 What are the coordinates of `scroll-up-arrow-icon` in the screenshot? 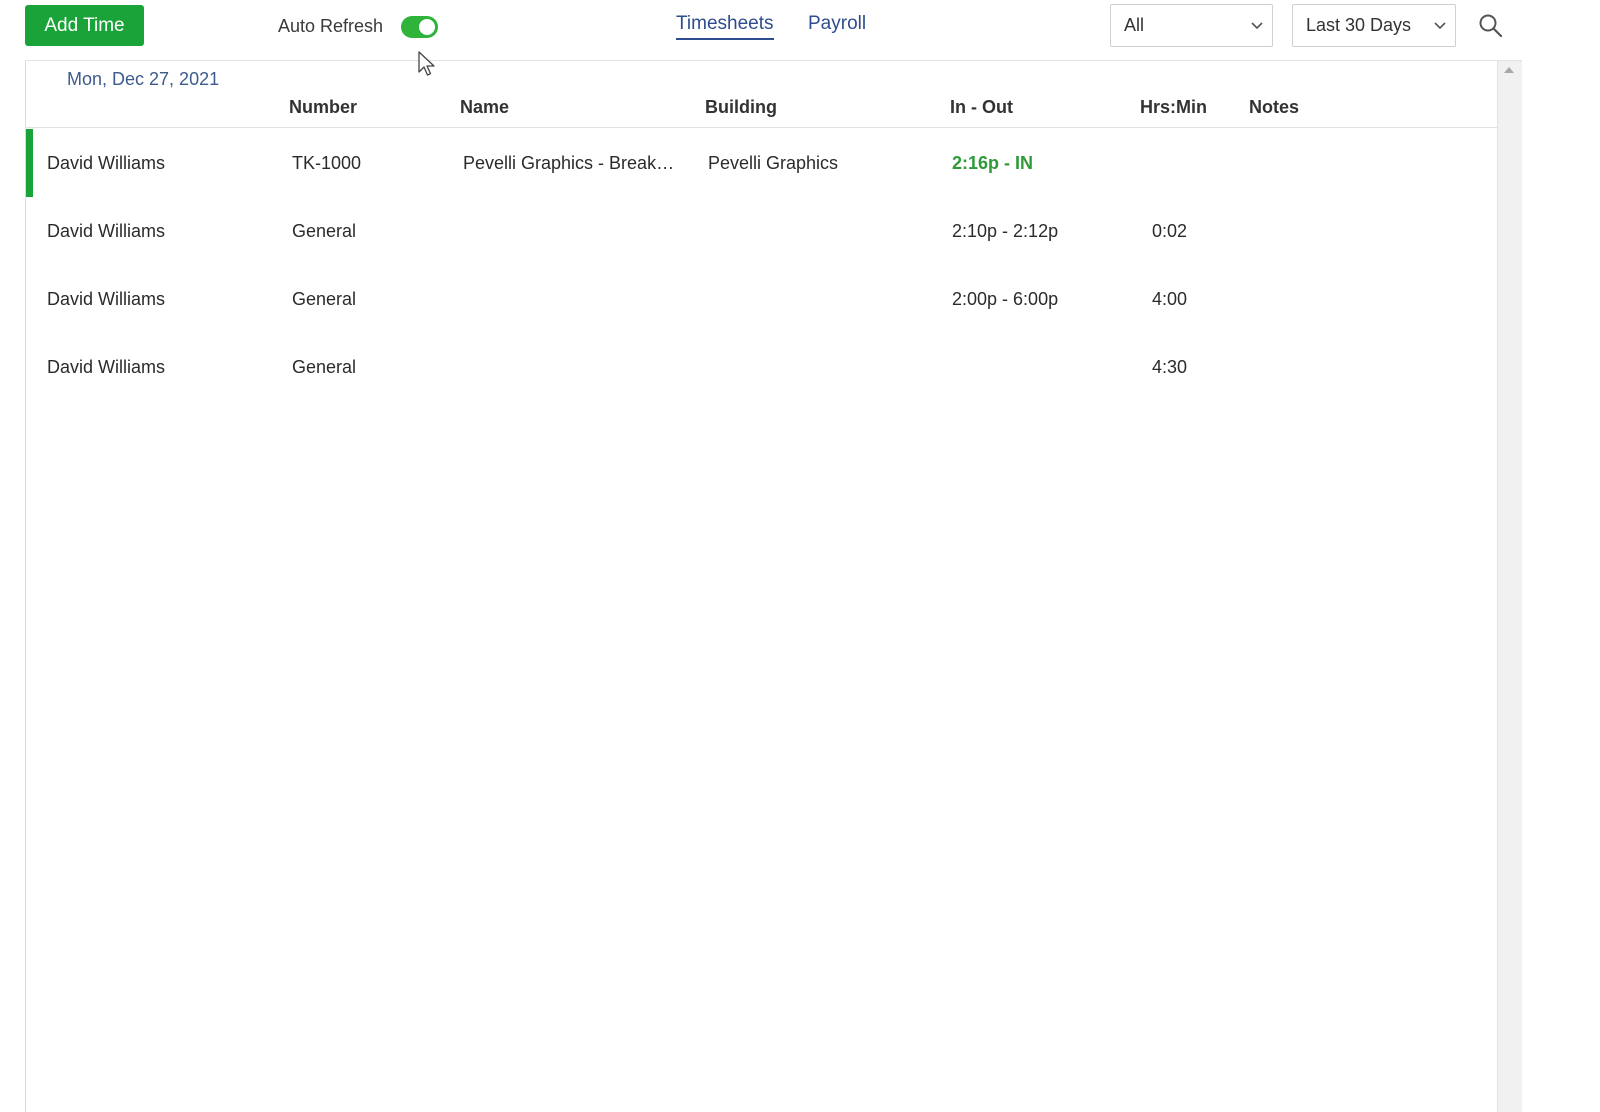 It's located at (1509, 70).